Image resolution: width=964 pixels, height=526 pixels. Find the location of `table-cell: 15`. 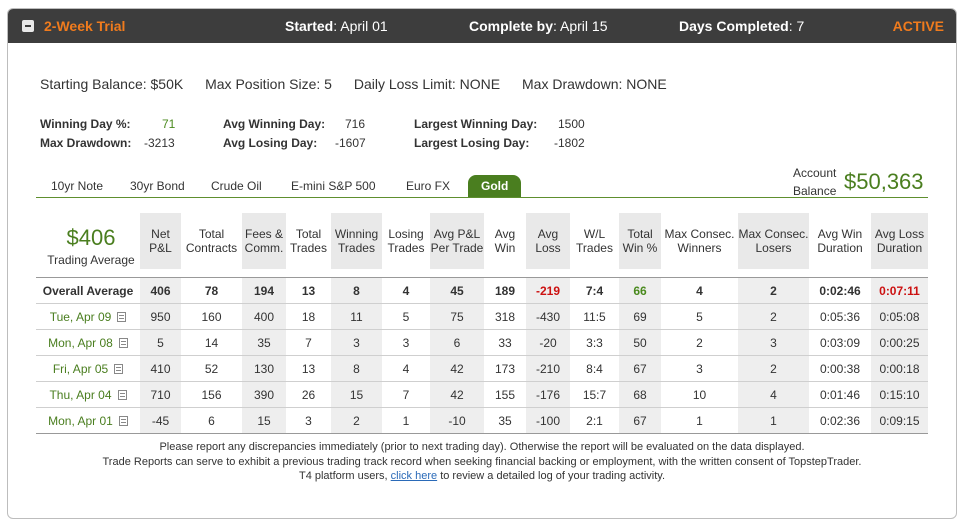

table-cell: 15 is located at coordinates (264, 421).